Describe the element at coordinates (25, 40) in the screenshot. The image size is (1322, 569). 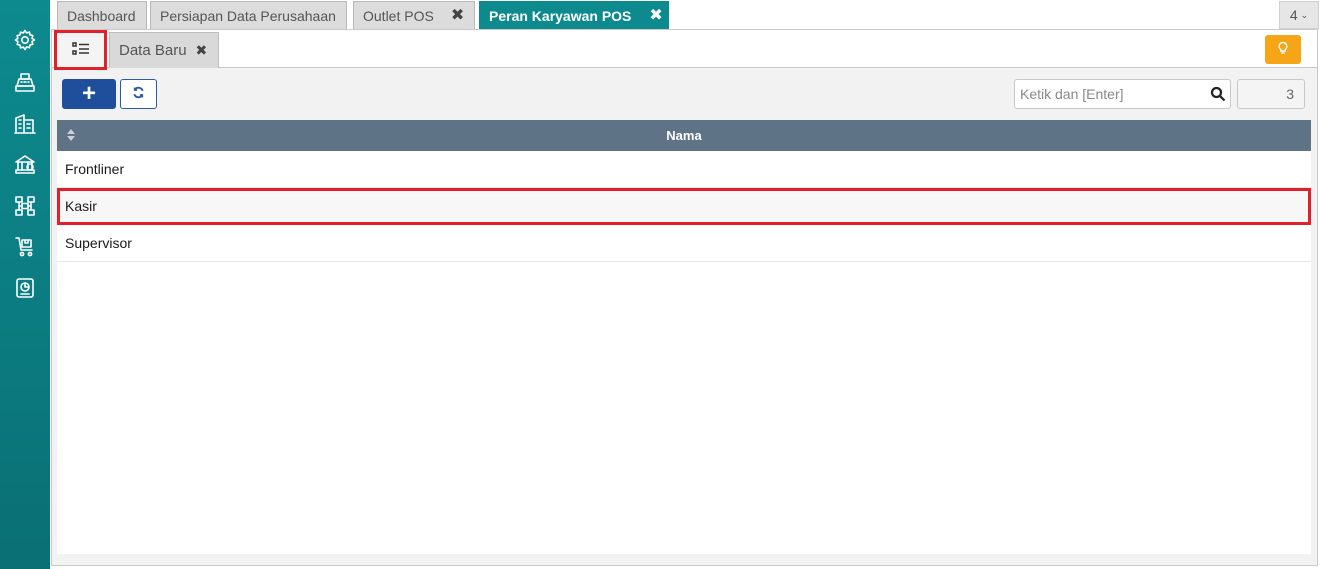
I see `settings-icon` at that location.